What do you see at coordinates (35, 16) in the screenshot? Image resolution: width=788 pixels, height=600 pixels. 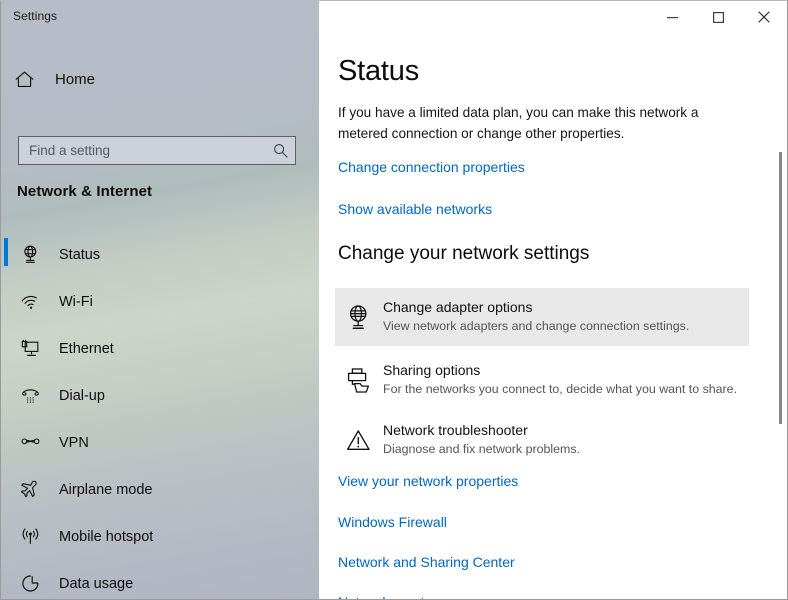 I see `app-title: Settings` at bounding box center [35, 16].